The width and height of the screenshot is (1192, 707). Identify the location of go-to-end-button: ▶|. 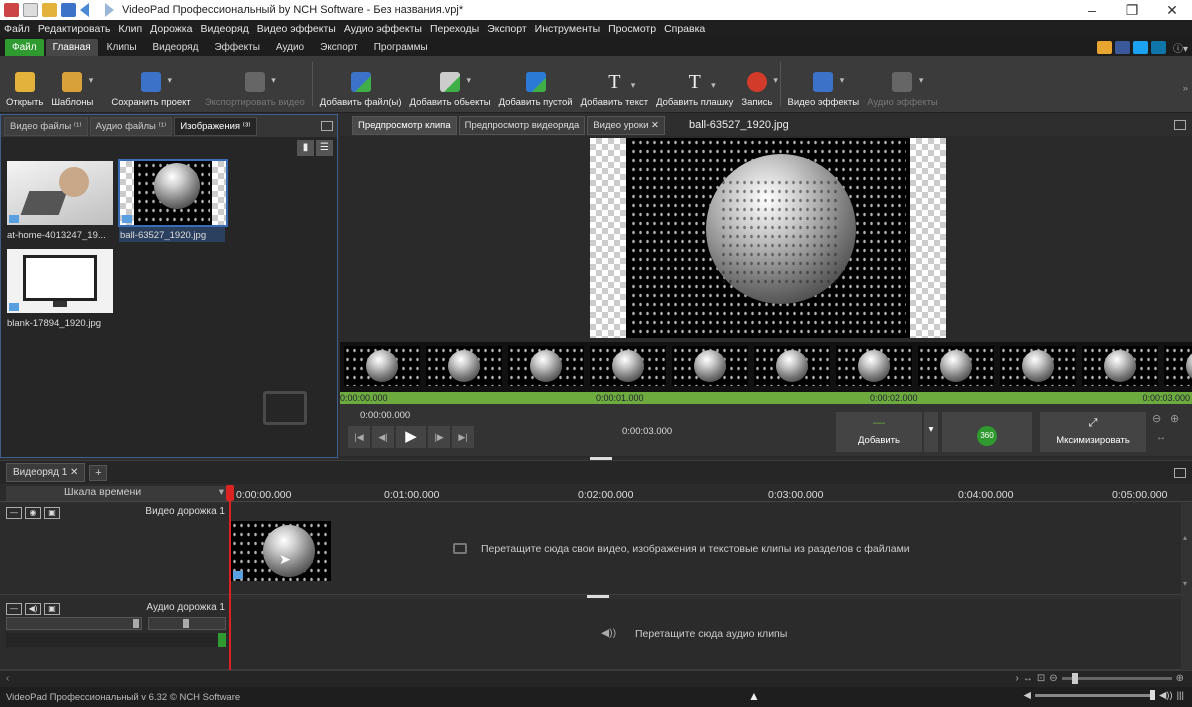
(463, 437).